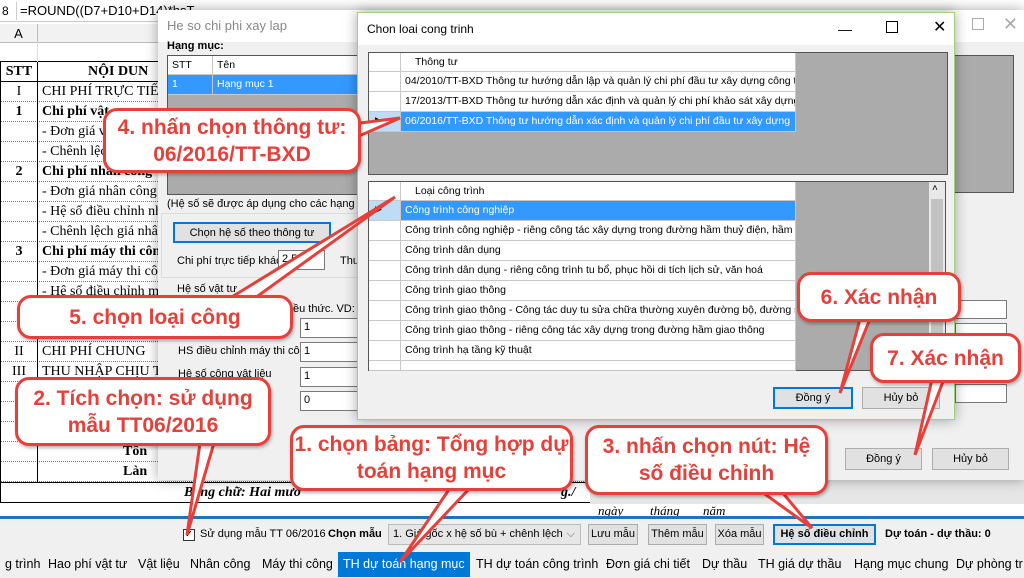  What do you see at coordinates (598, 62) in the screenshot?
I see `thongtu-header: Thông tư` at bounding box center [598, 62].